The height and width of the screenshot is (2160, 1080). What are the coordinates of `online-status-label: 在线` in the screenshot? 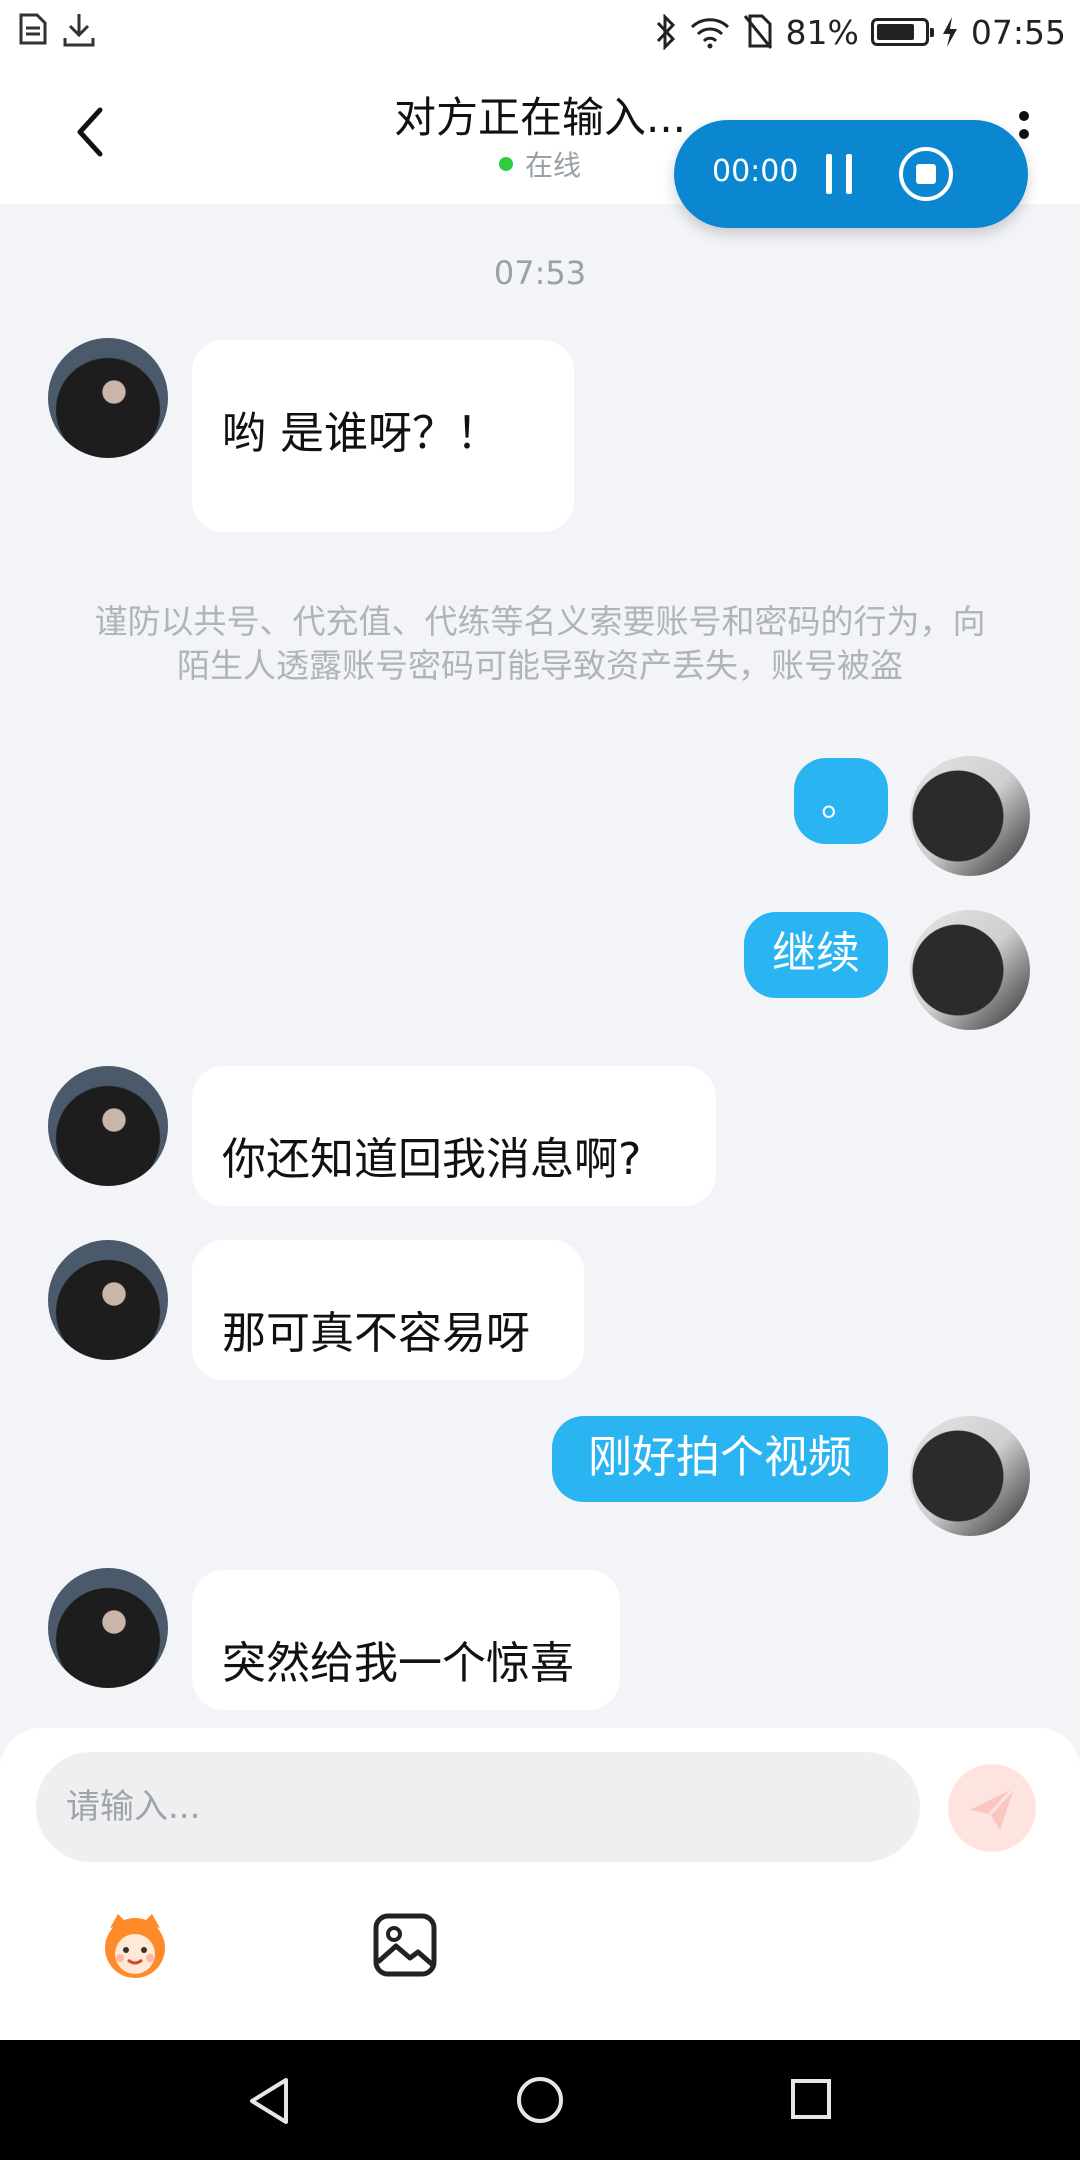 It's located at (552, 165).